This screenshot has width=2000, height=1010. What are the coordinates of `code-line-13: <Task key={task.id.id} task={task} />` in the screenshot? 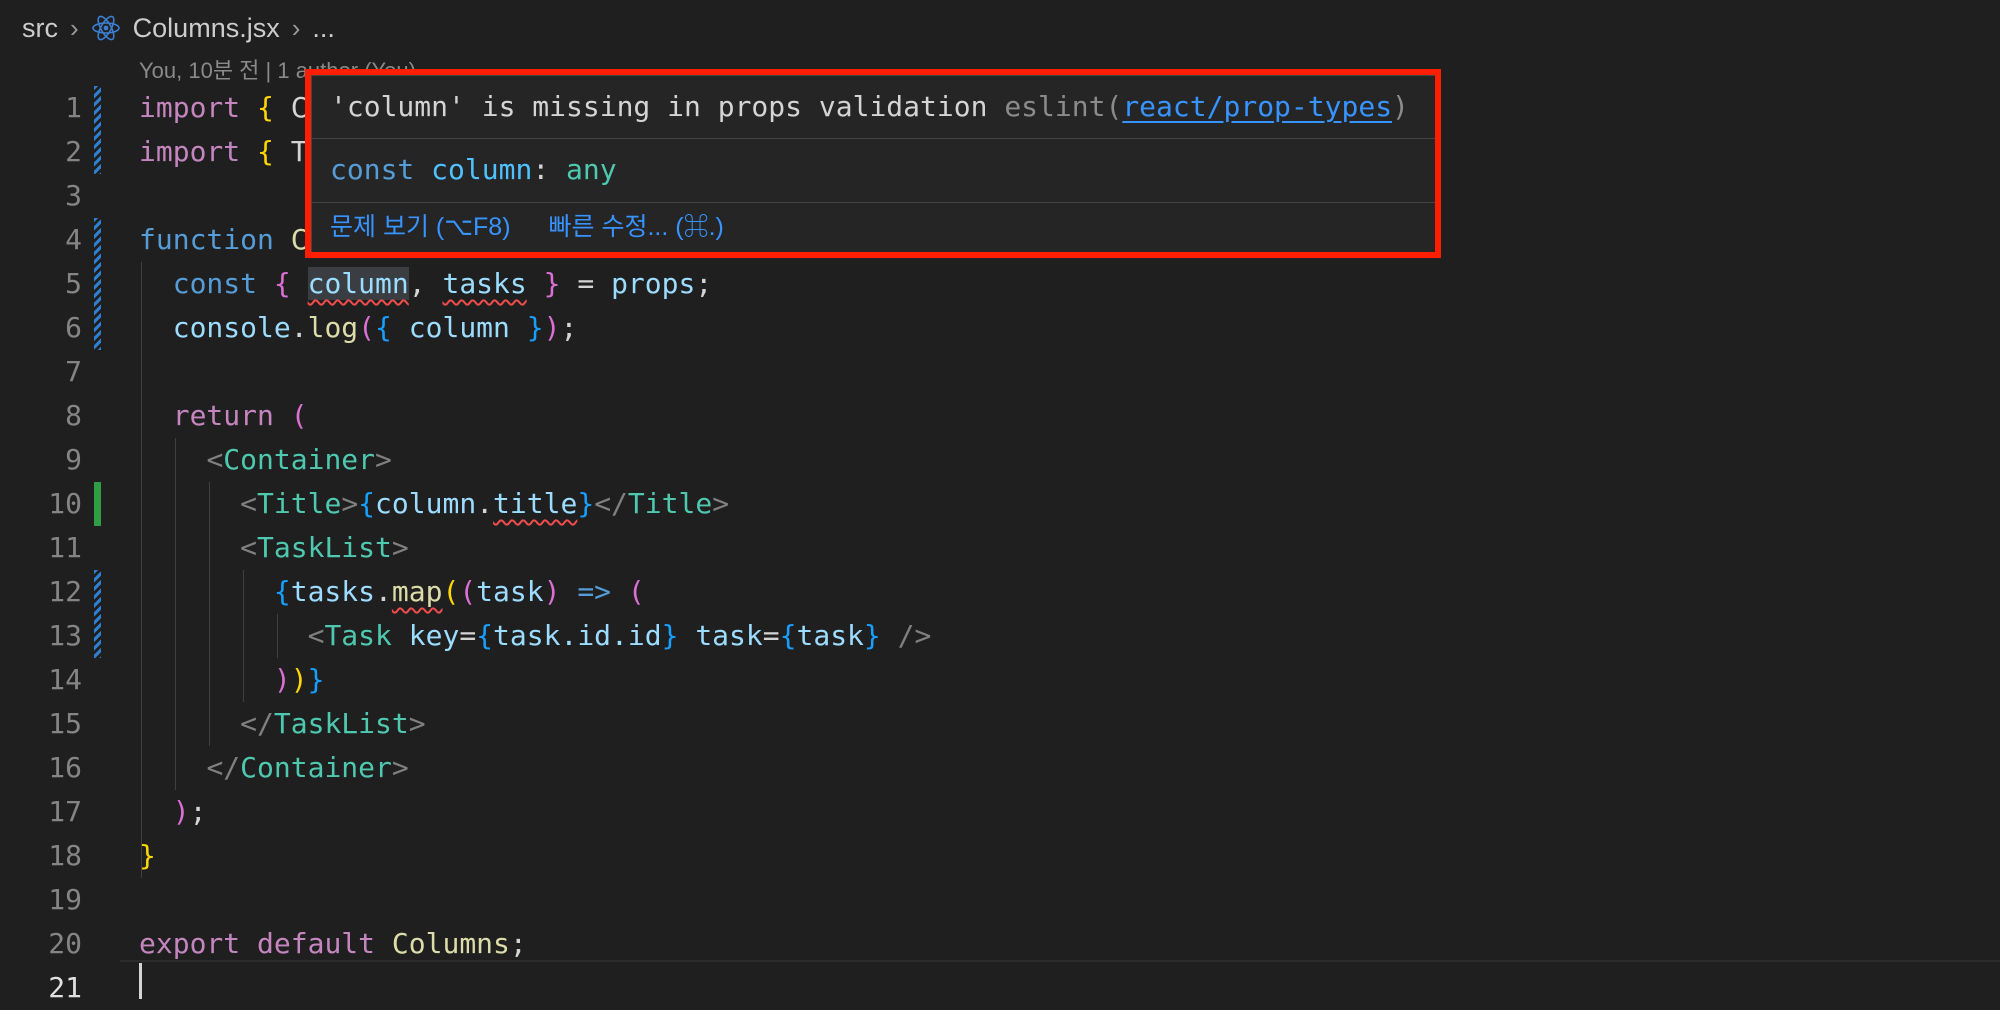 It's located at (535, 636).